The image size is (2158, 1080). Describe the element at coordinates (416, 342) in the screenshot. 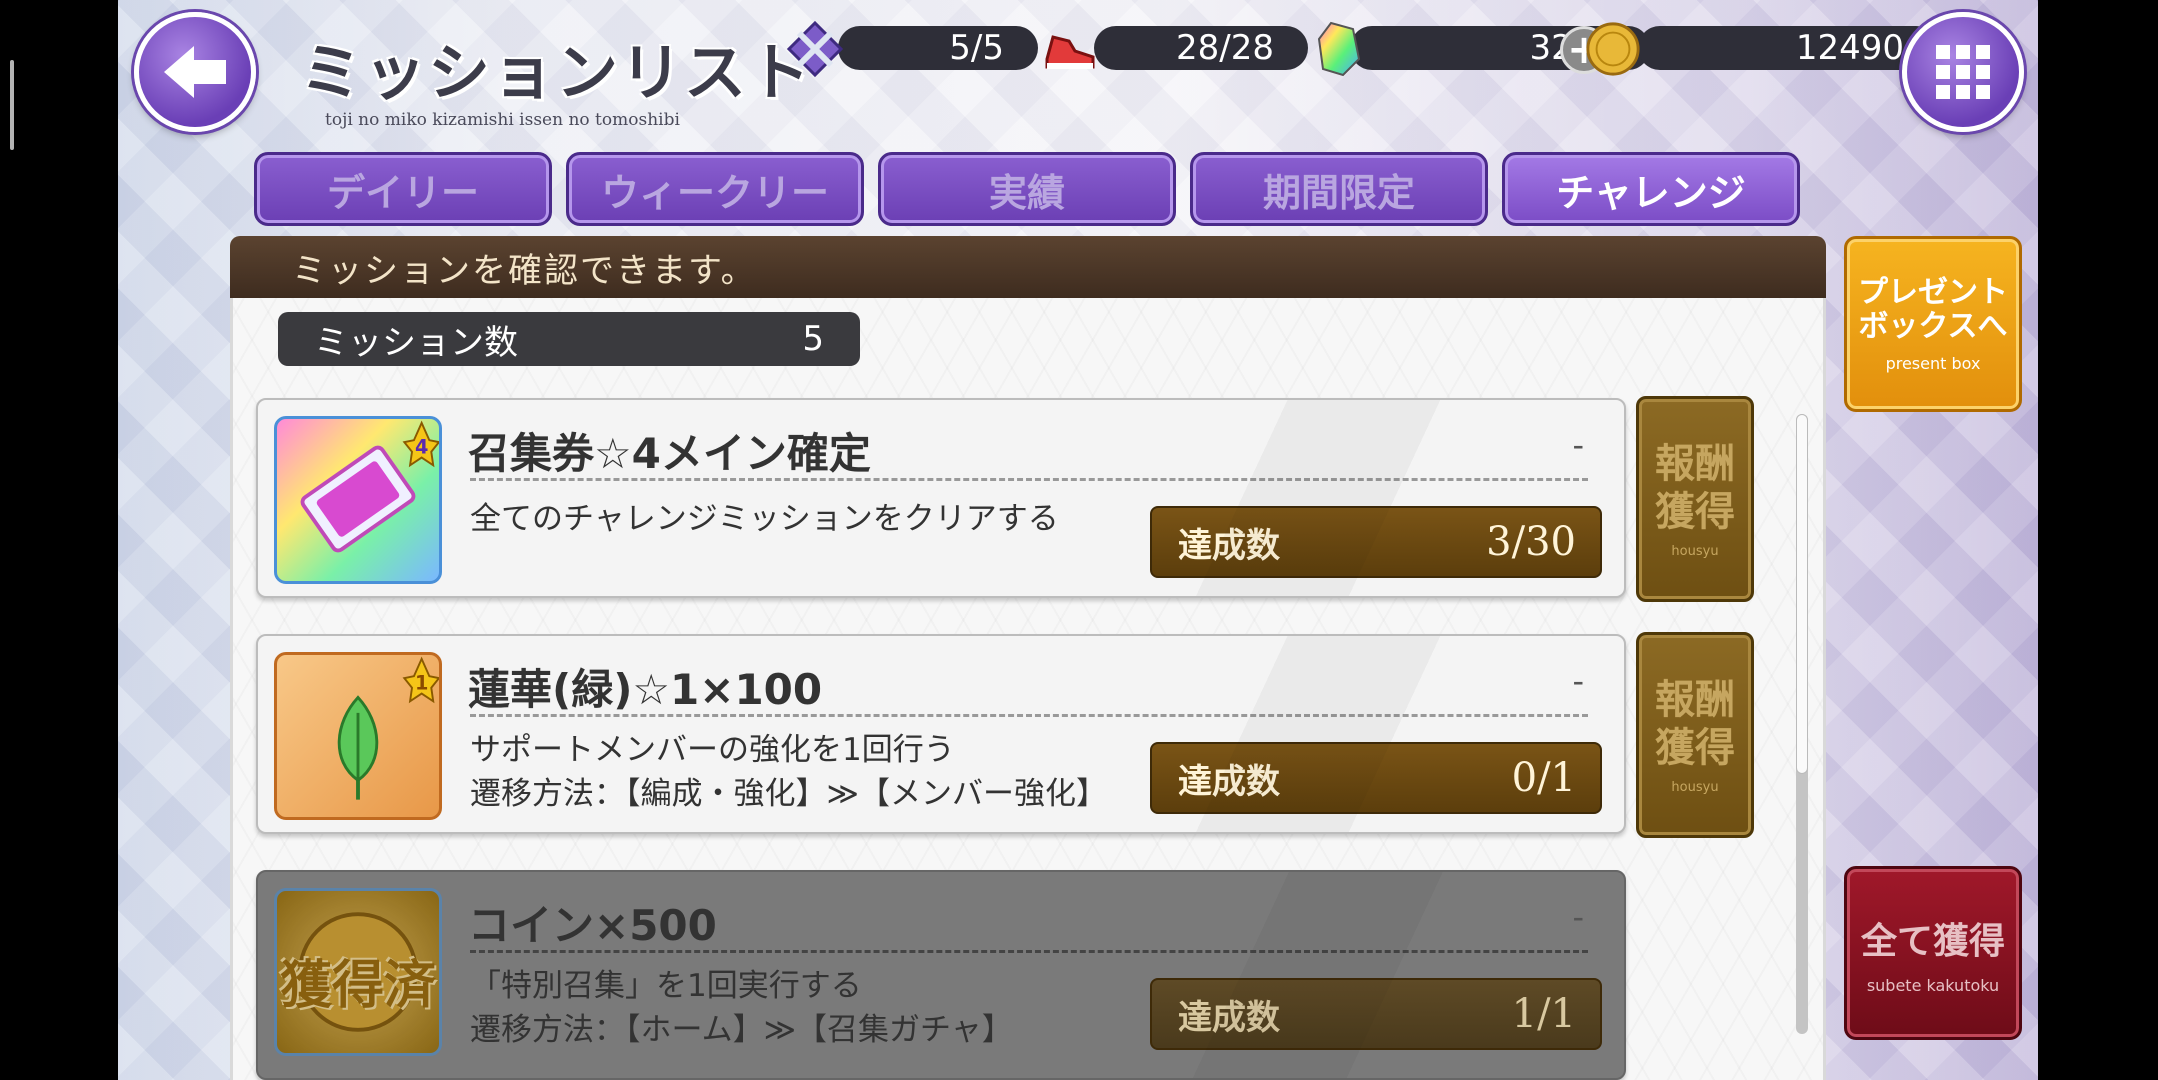

I see `mission-count-label: ミッション数` at that location.